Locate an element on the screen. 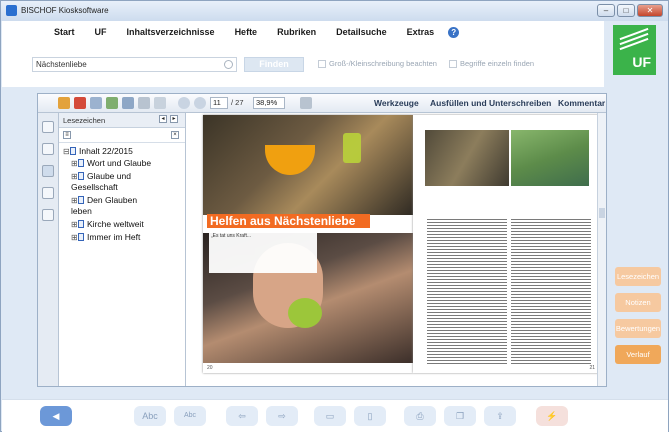 Image resolution: width=669 pixels, height=432 pixels. zoom-select: 38,9% is located at coordinates (269, 103).